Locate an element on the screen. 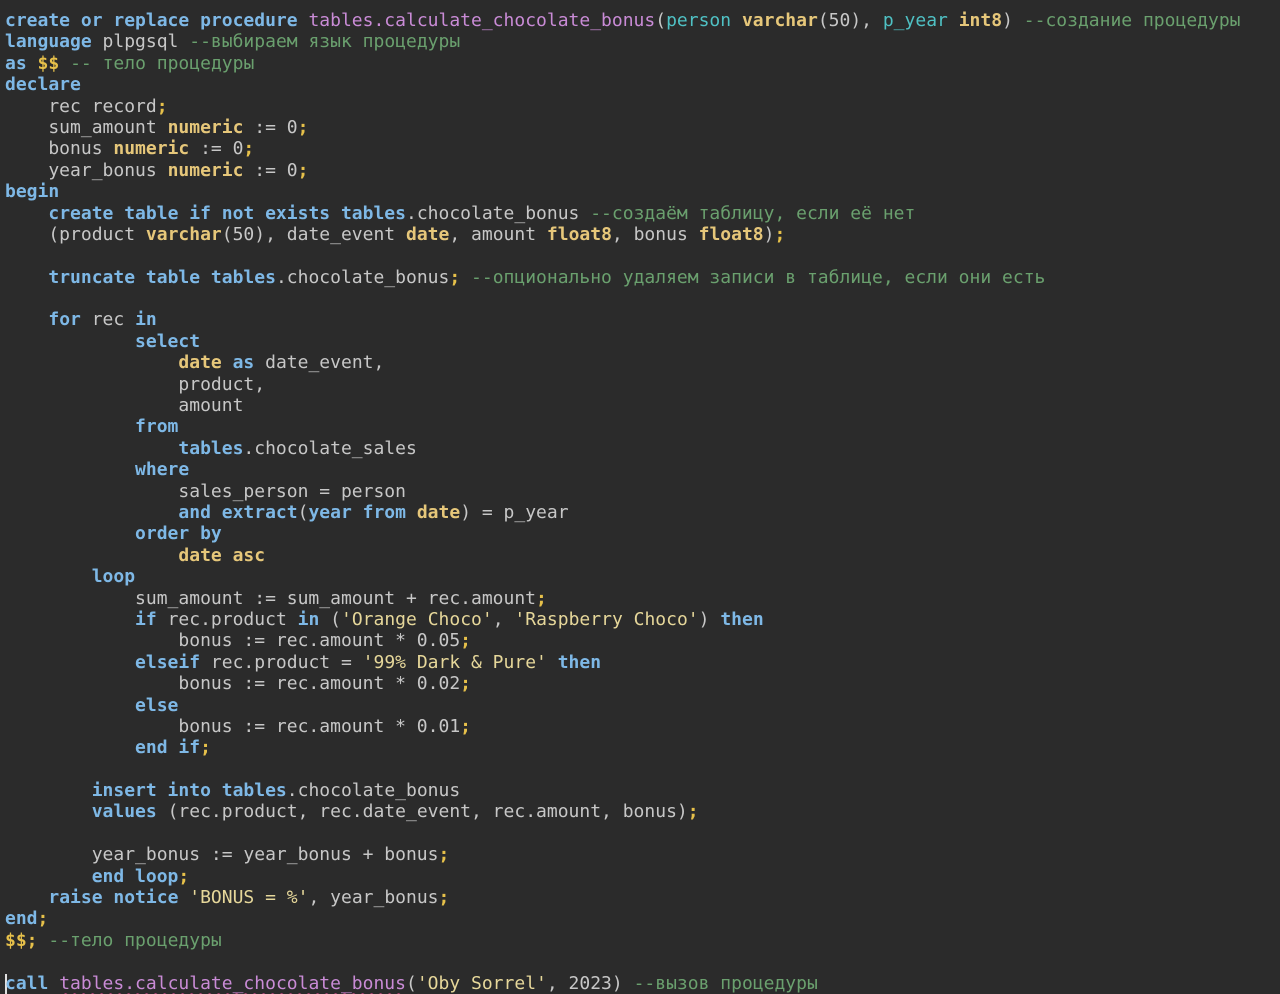 The height and width of the screenshot is (994, 1280). code-line: bonus numeric := 0; is located at coordinates (642, 148).